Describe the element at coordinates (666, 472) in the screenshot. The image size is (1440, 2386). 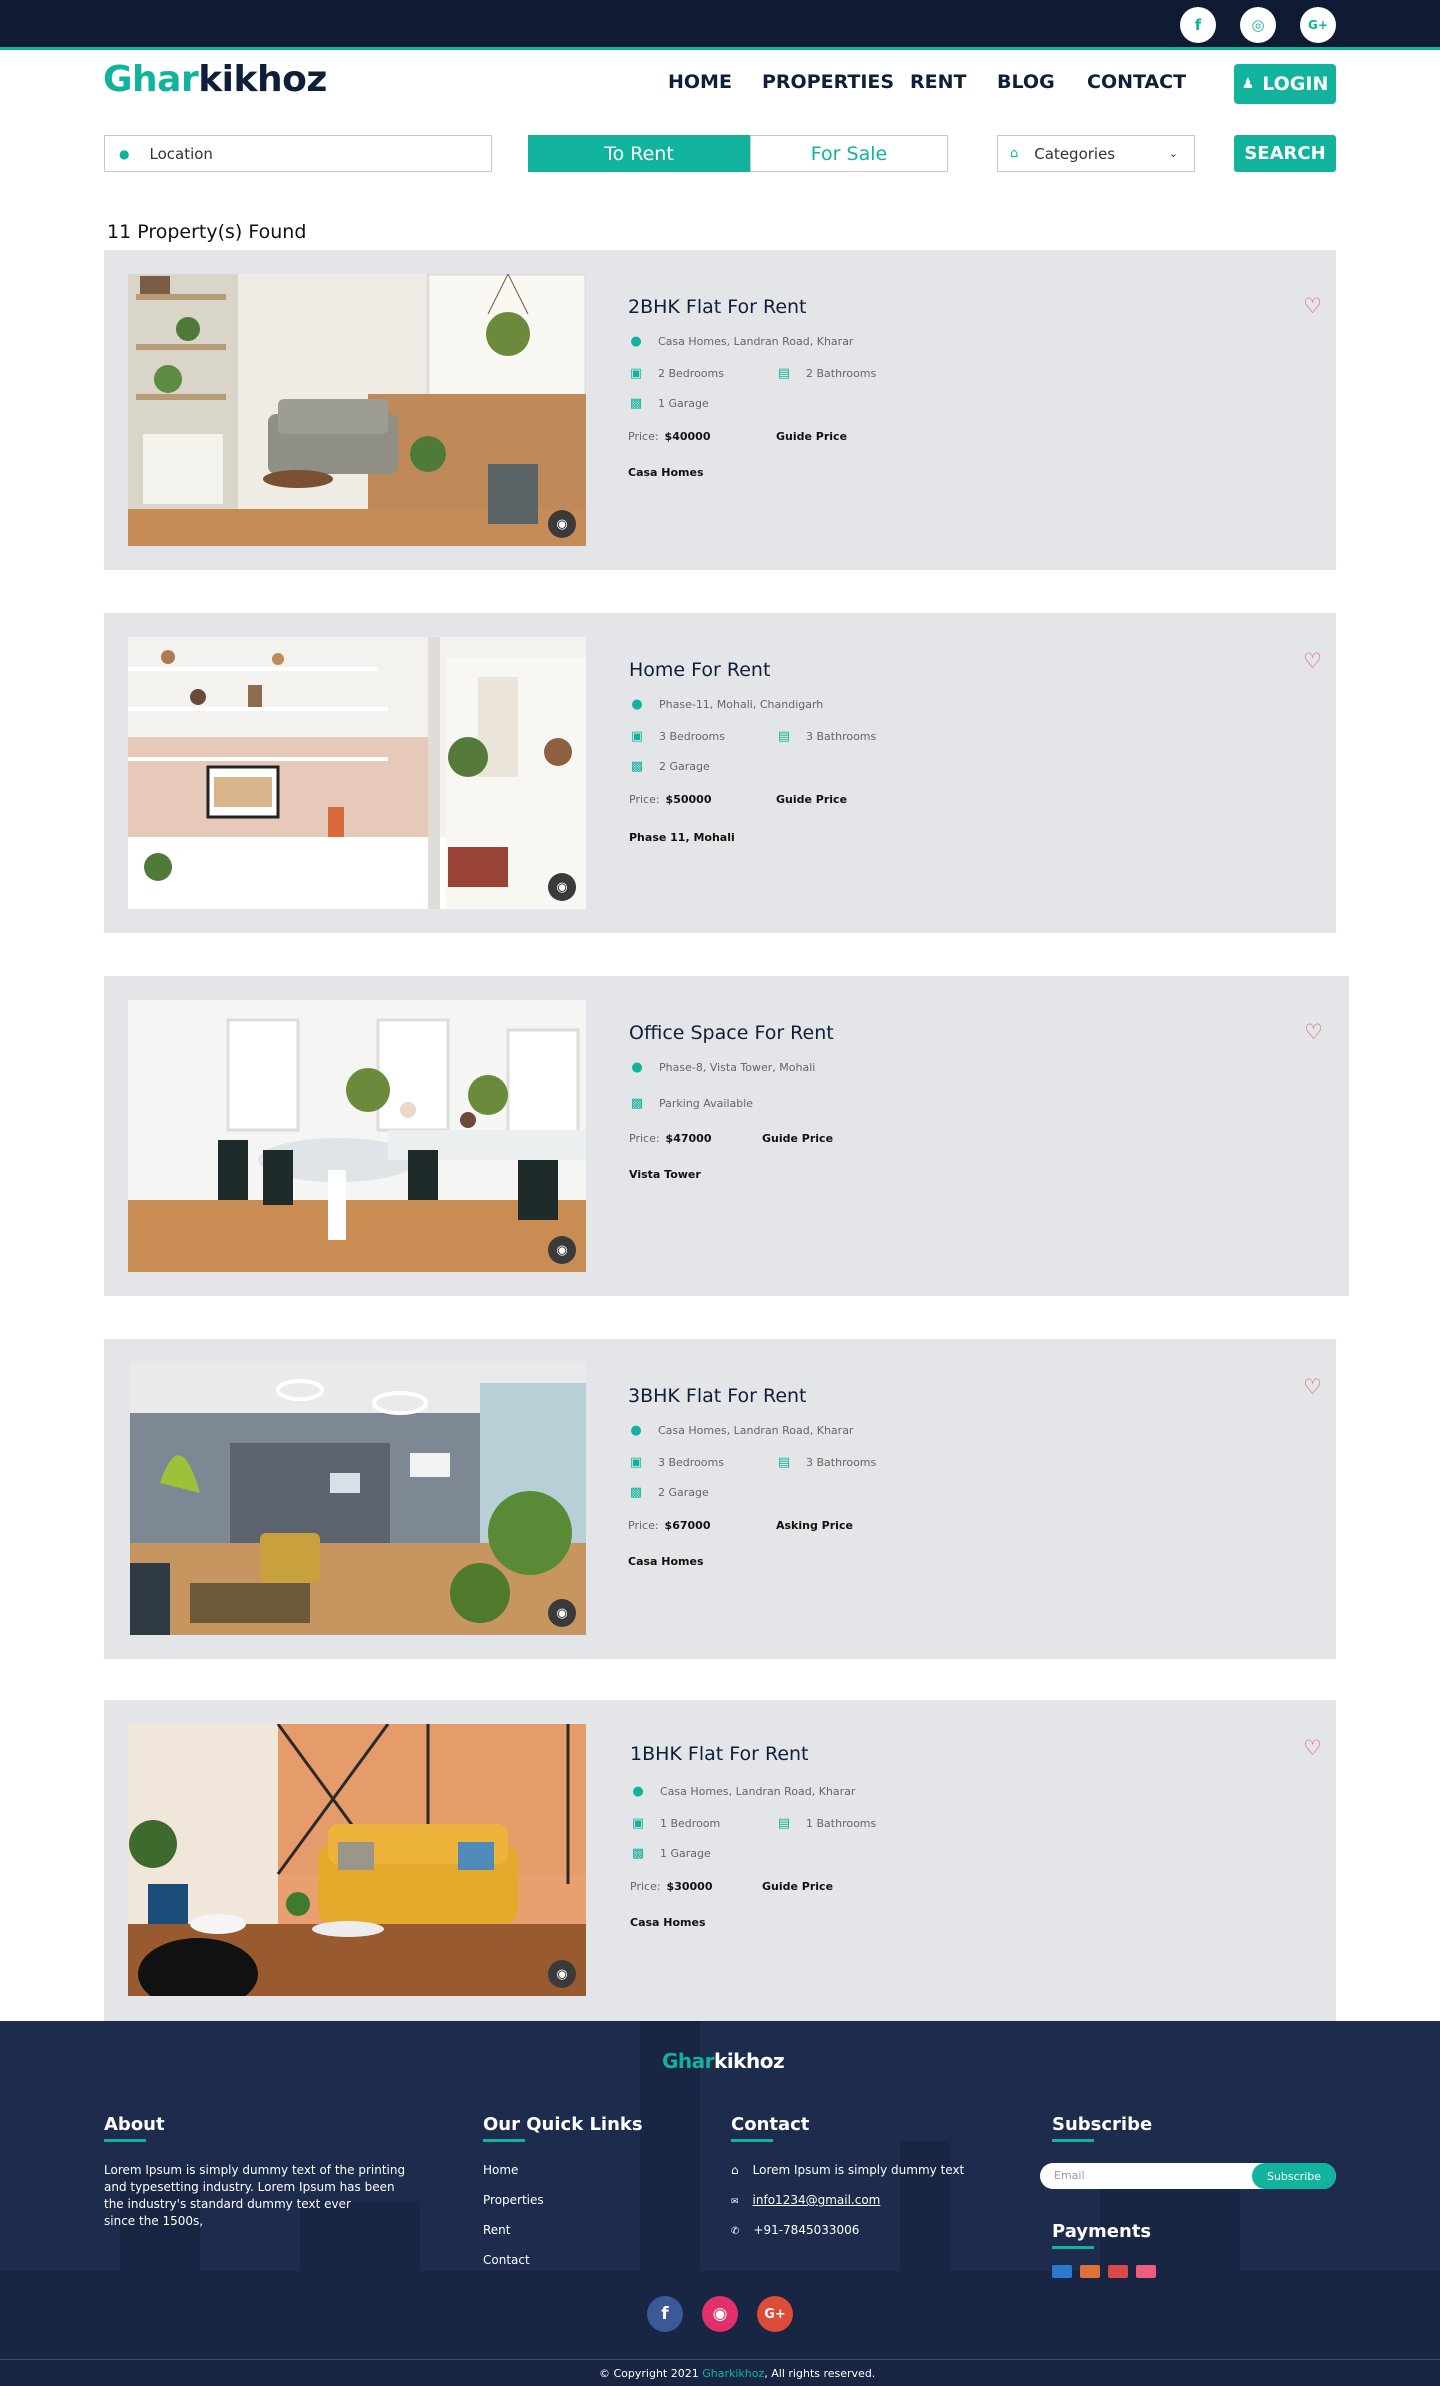
I see `property-owner: Casa Homes` at that location.